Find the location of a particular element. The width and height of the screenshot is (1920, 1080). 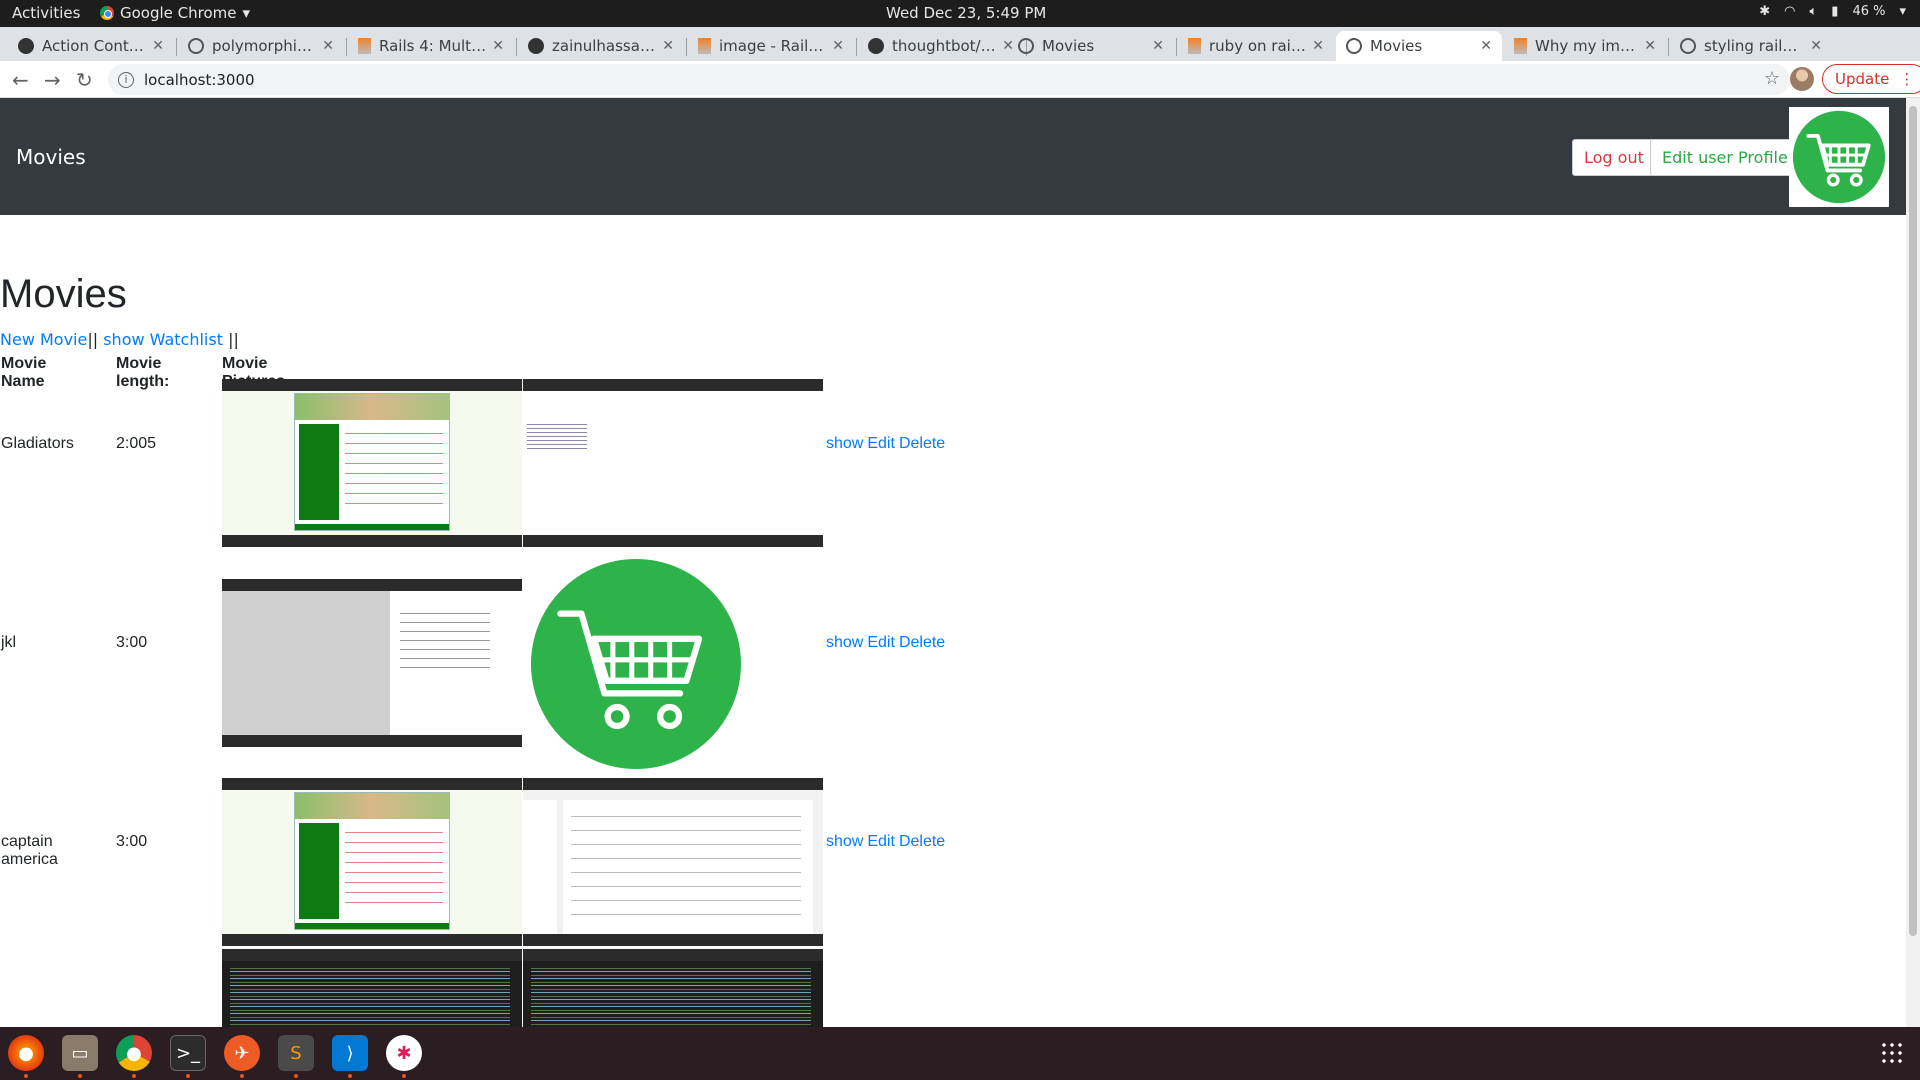

tab-rails-multiple: Rails 4: Multipl ✕ is located at coordinates (431, 46).